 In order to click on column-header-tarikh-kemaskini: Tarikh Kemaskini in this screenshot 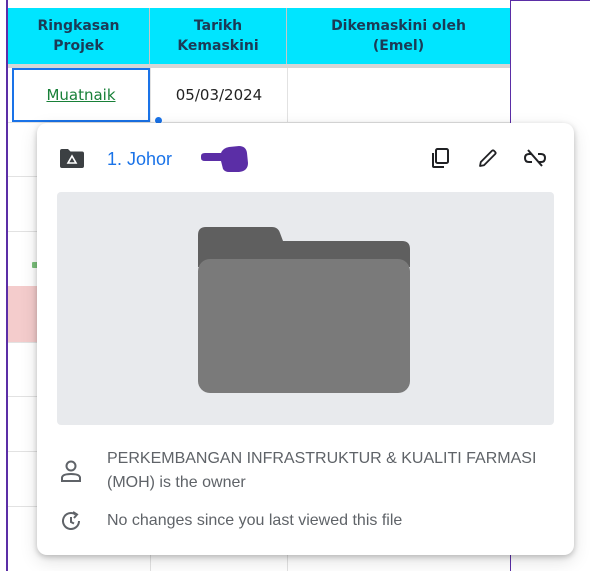, I will do `click(218, 36)`.